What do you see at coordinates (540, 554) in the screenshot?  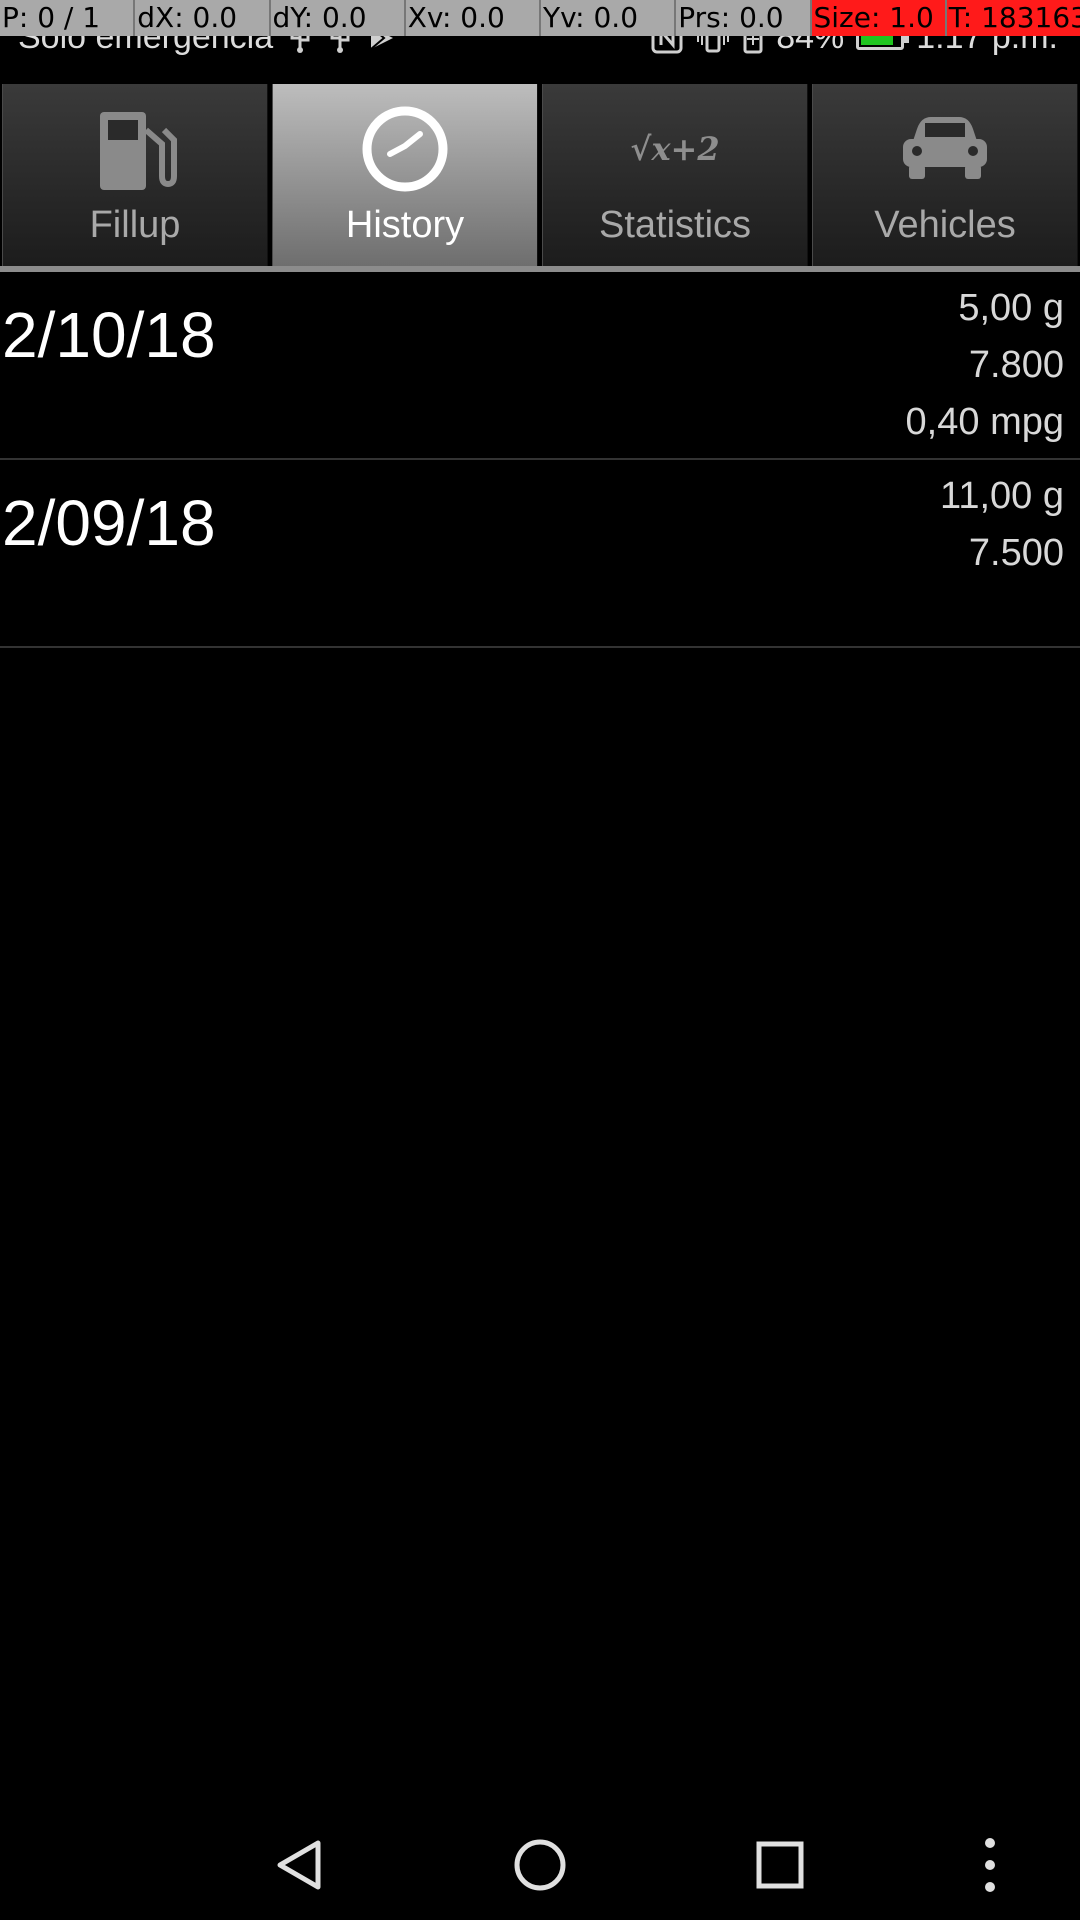 I see `history-row: 2/09/18 11,00 g 7.500` at bounding box center [540, 554].